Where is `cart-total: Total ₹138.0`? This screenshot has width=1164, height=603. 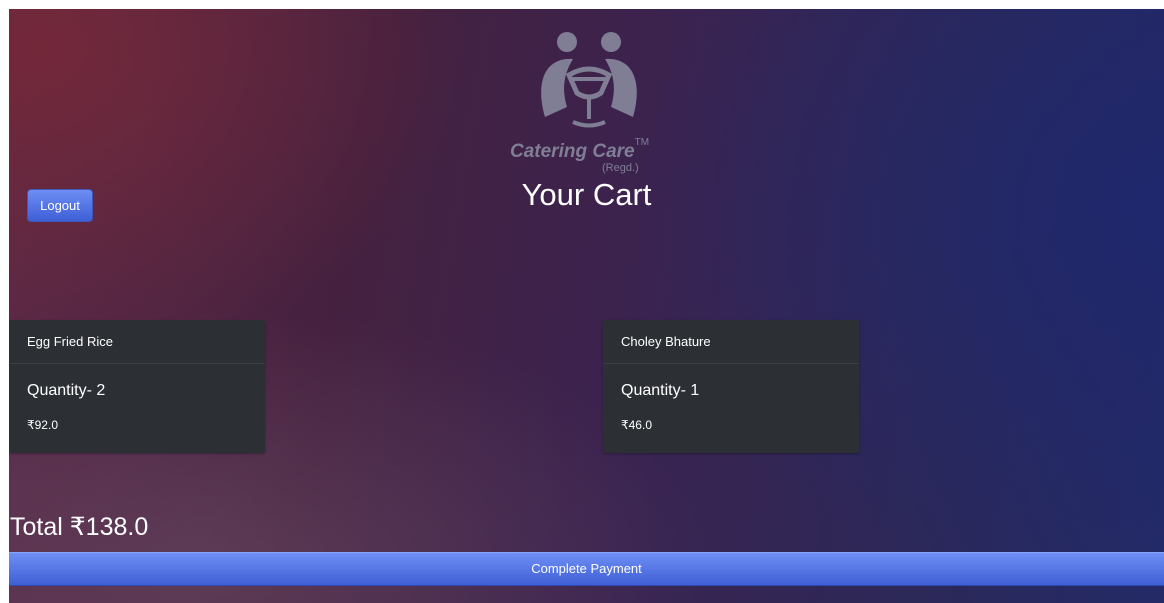
cart-total: Total ₹138.0 is located at coordinates (79, 527).